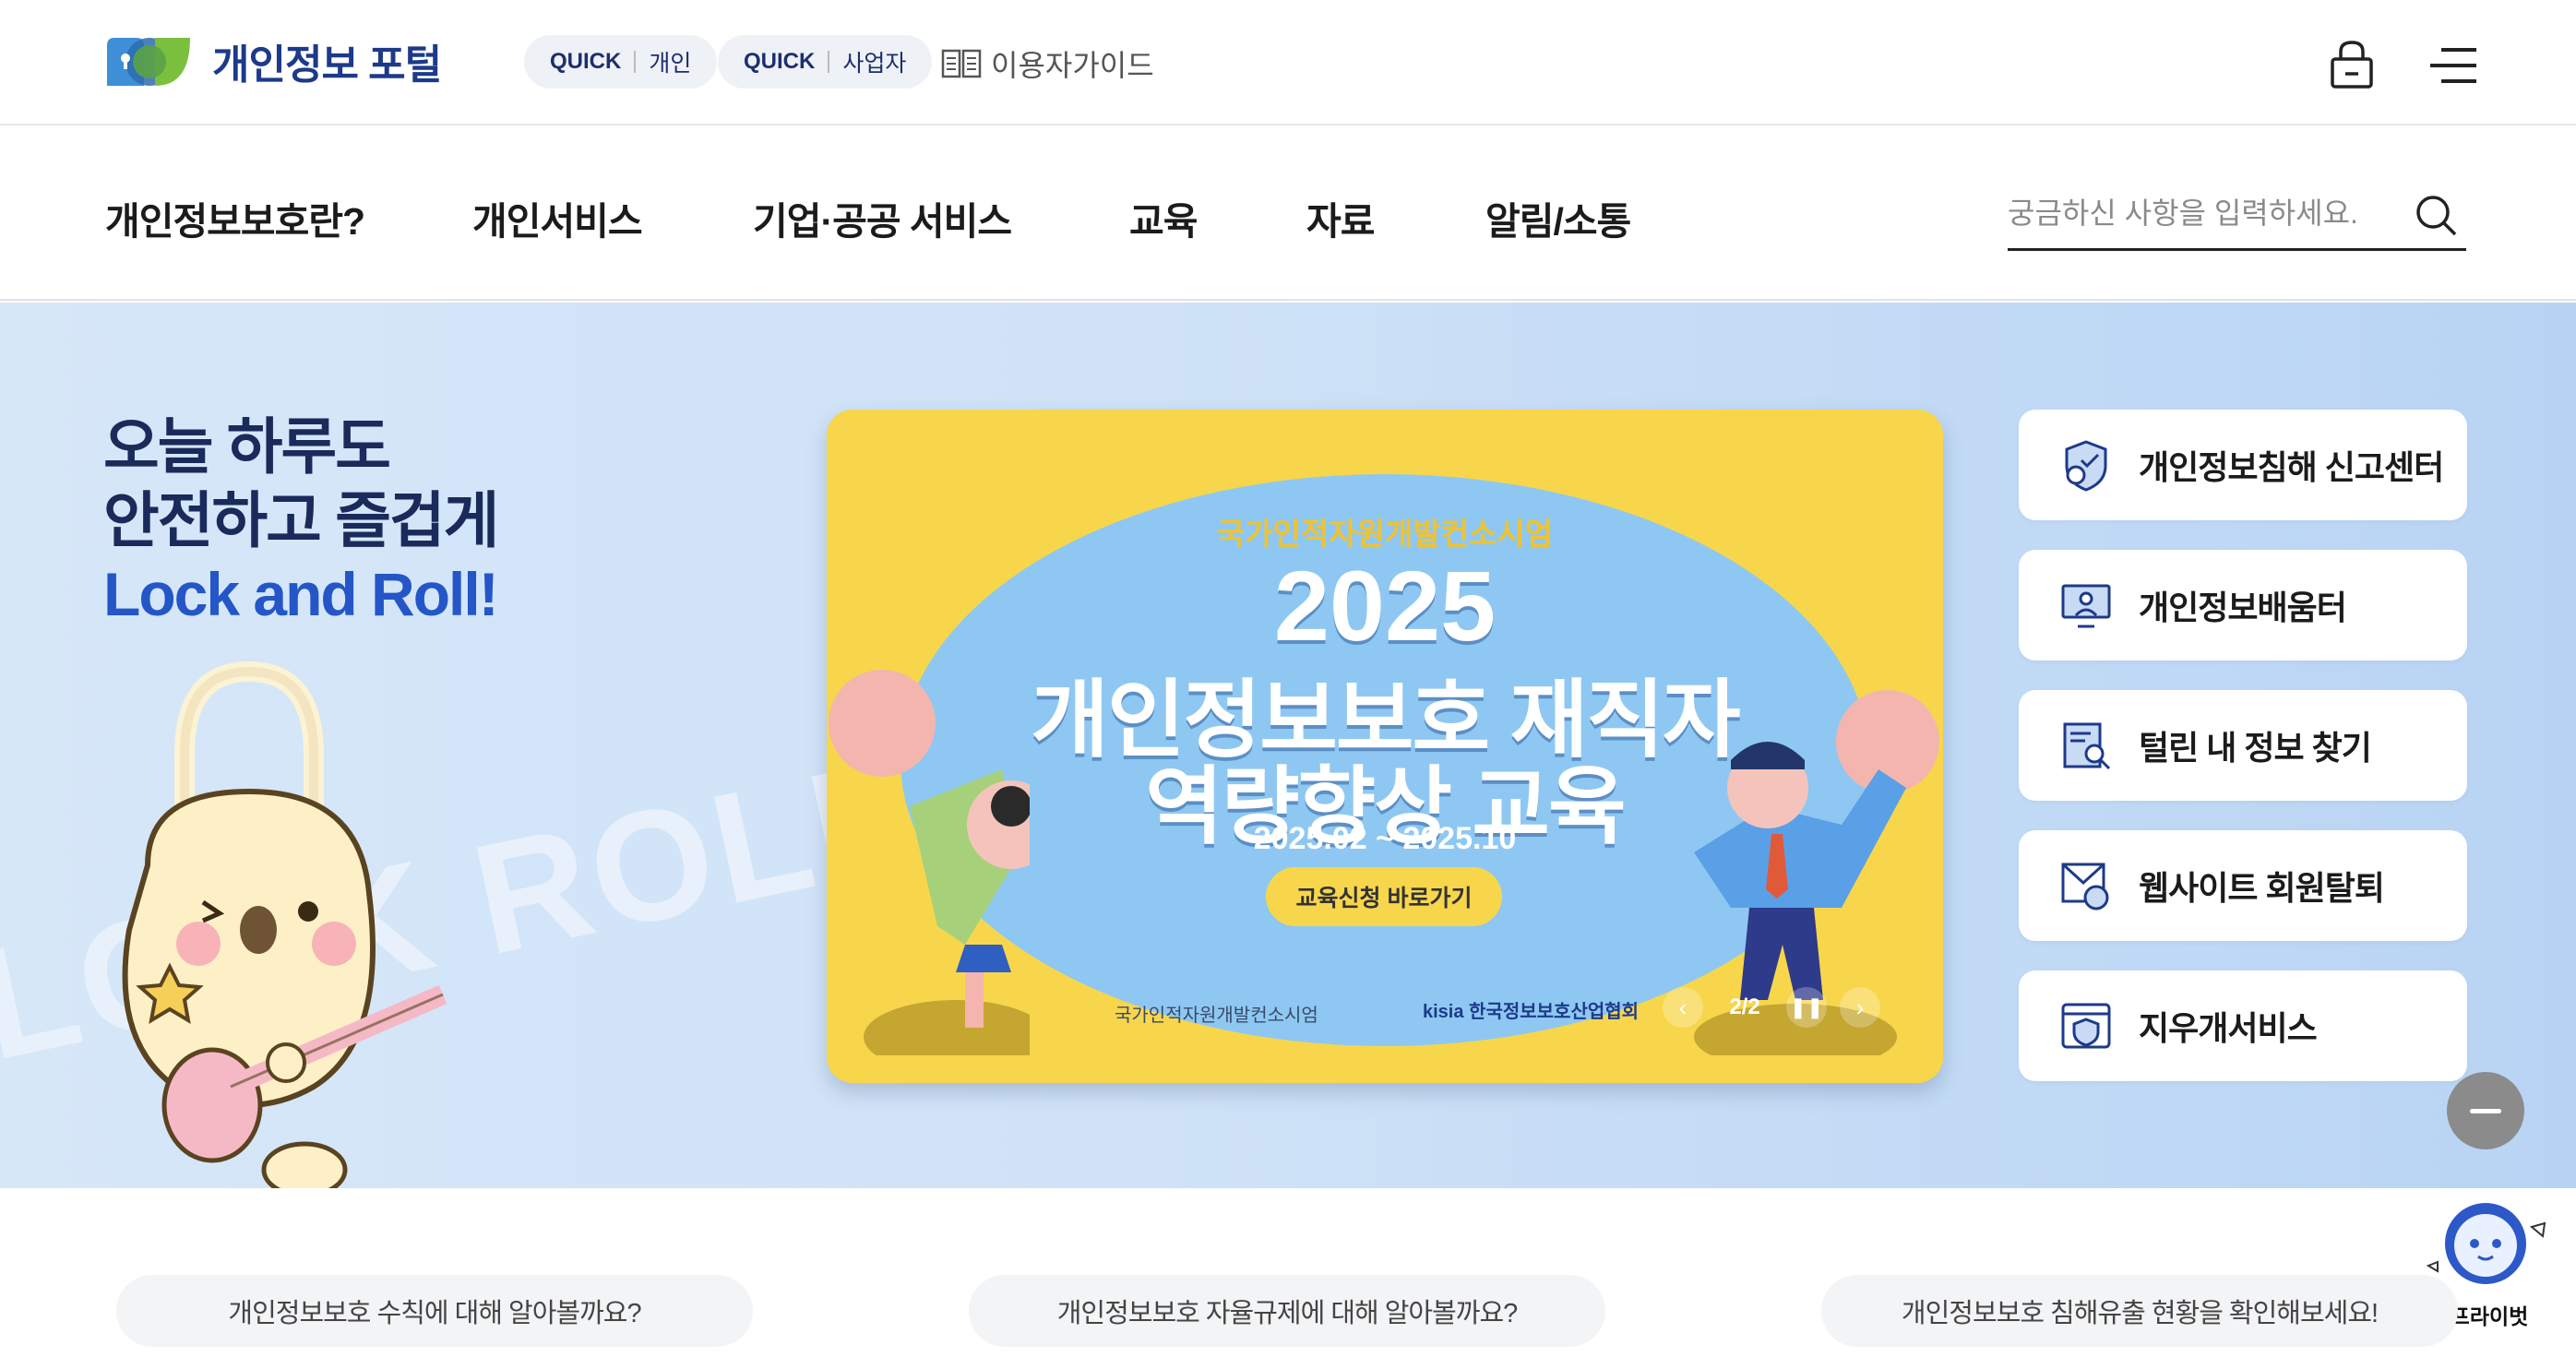  Describe the element at coordinates (1385, 534) in the screenshot. I see `banner-org: 국가인적자원개발컨소시엄` at that location.